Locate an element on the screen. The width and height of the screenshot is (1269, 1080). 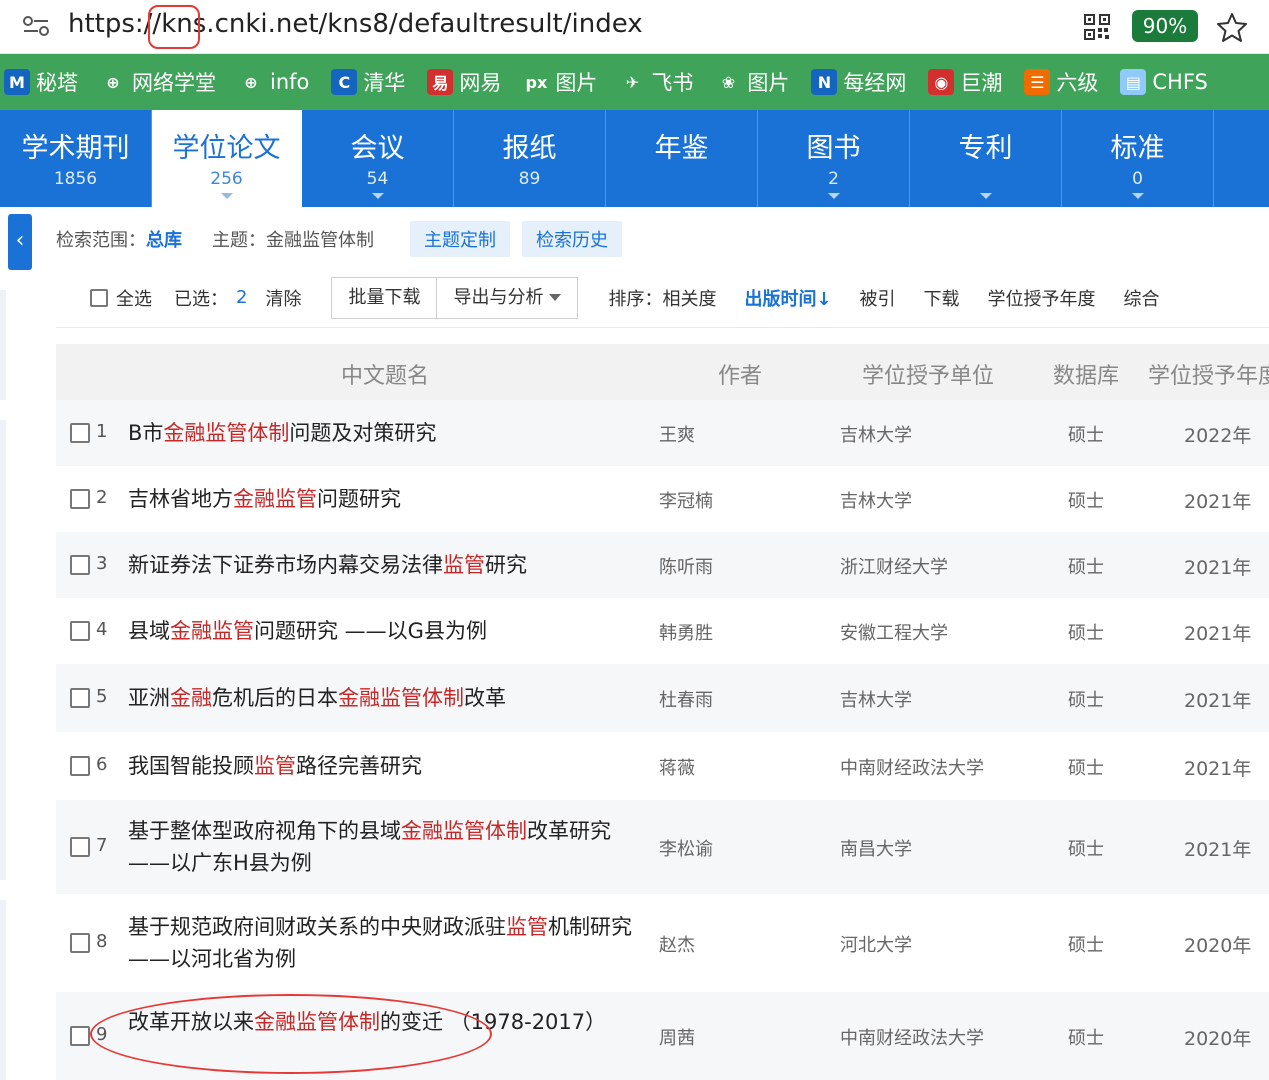
tab-2: 会议 54 is located at coordinates (378, 158).